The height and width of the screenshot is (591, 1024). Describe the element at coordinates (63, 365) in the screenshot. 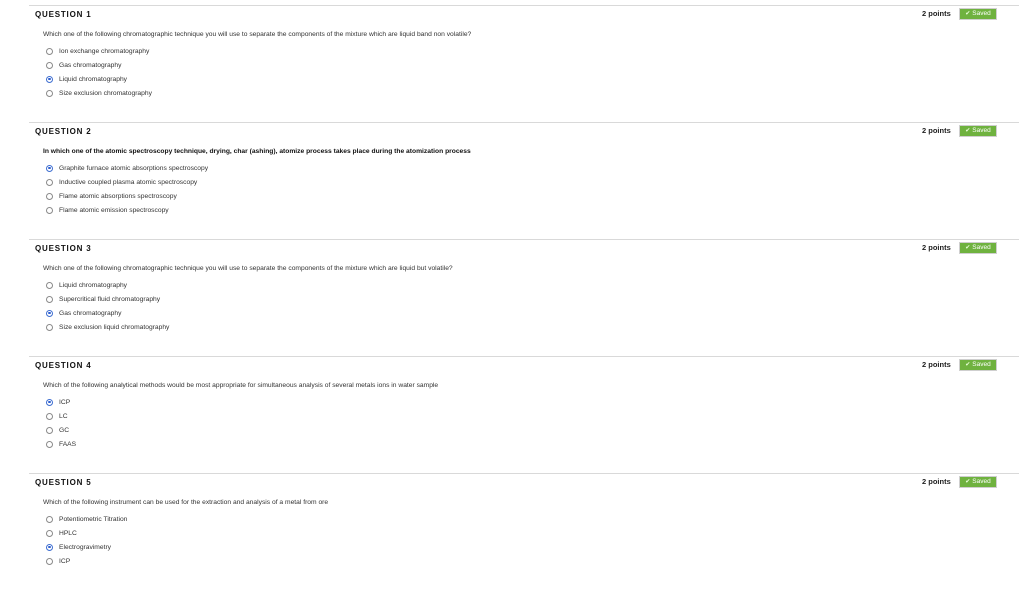

I see `question-title: QUESTION 4` at that location.